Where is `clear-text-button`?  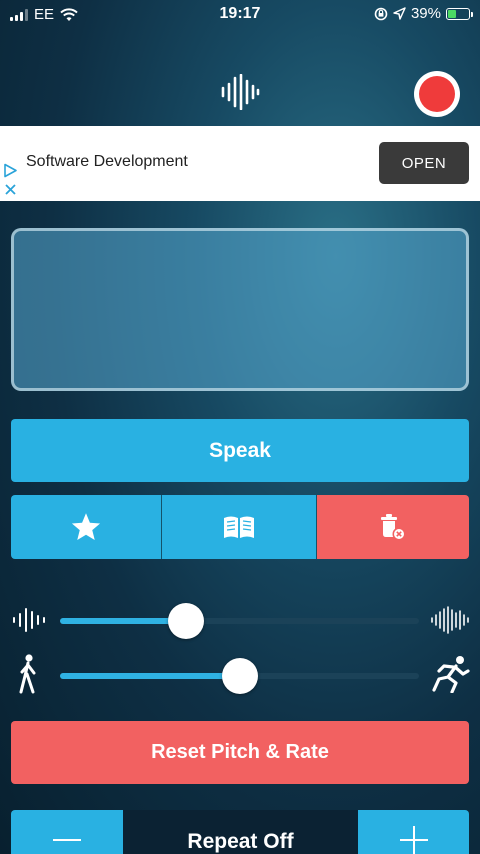
clear-text-button is located at coordinates (393, 527).